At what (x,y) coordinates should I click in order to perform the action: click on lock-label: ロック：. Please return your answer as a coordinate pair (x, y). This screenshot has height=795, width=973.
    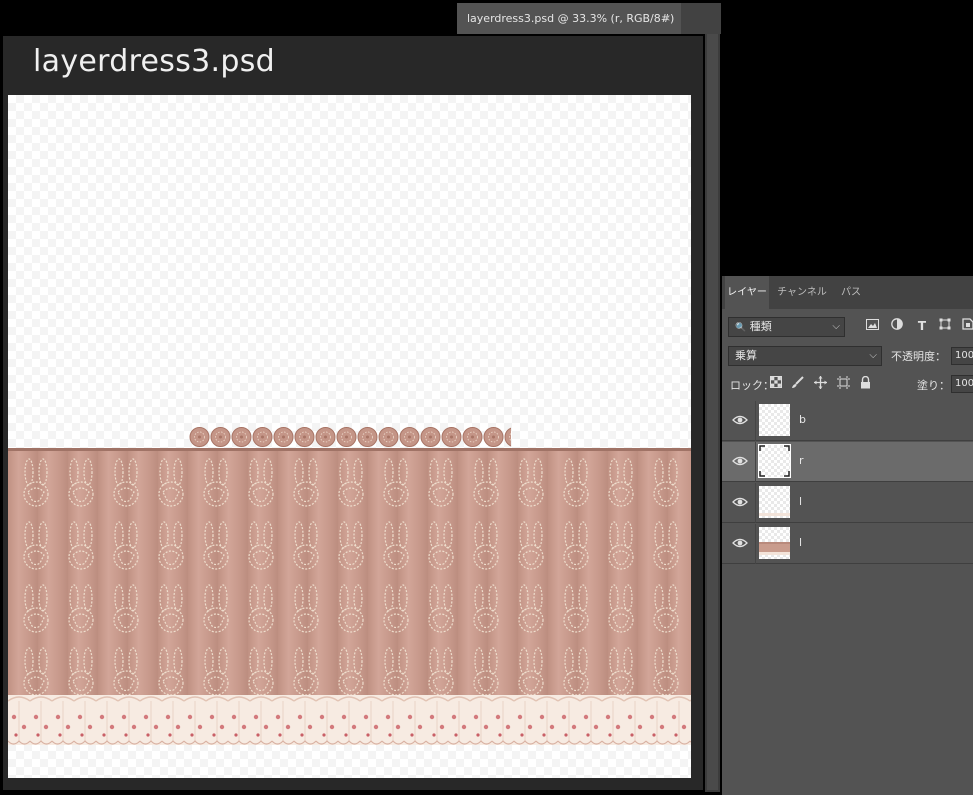
    Looking at the image, I should click on (752, 385).